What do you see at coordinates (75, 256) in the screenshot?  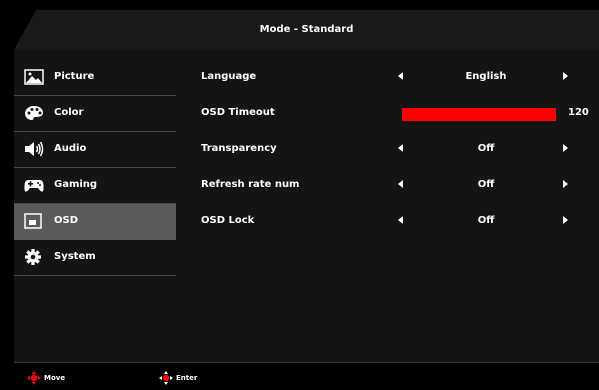 I see `sidebar-item-label: System` at bounding box center [75, 256].